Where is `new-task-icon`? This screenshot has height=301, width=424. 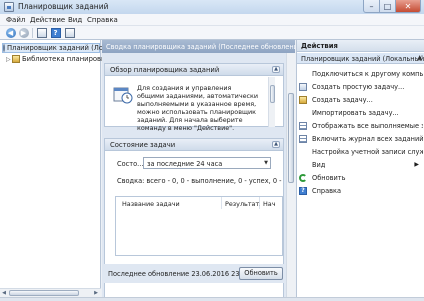
new-task-icon is located at coordinates (303, 99).